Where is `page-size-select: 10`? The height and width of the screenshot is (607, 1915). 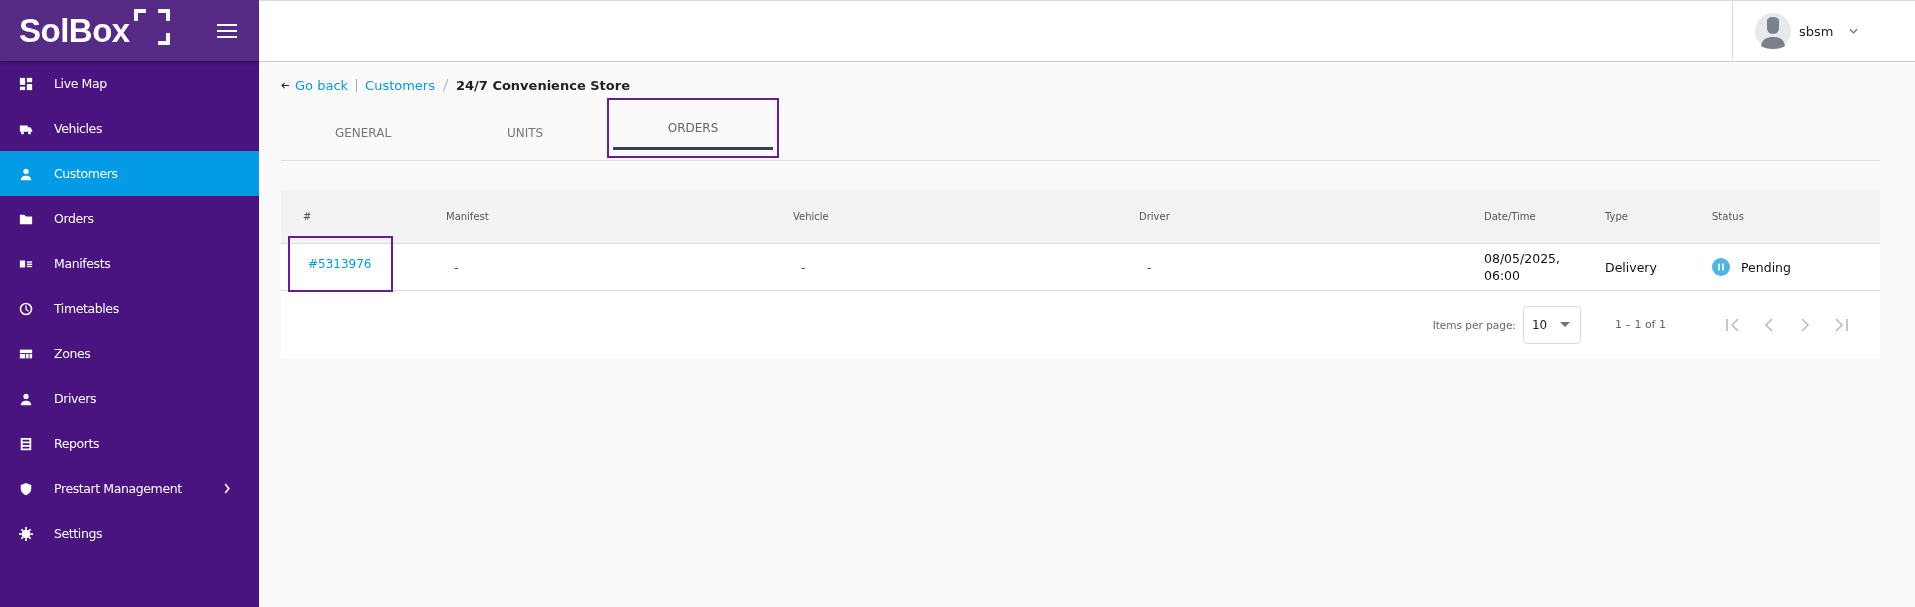
page-size-select: 10 is located at coordinates (1551, 324).